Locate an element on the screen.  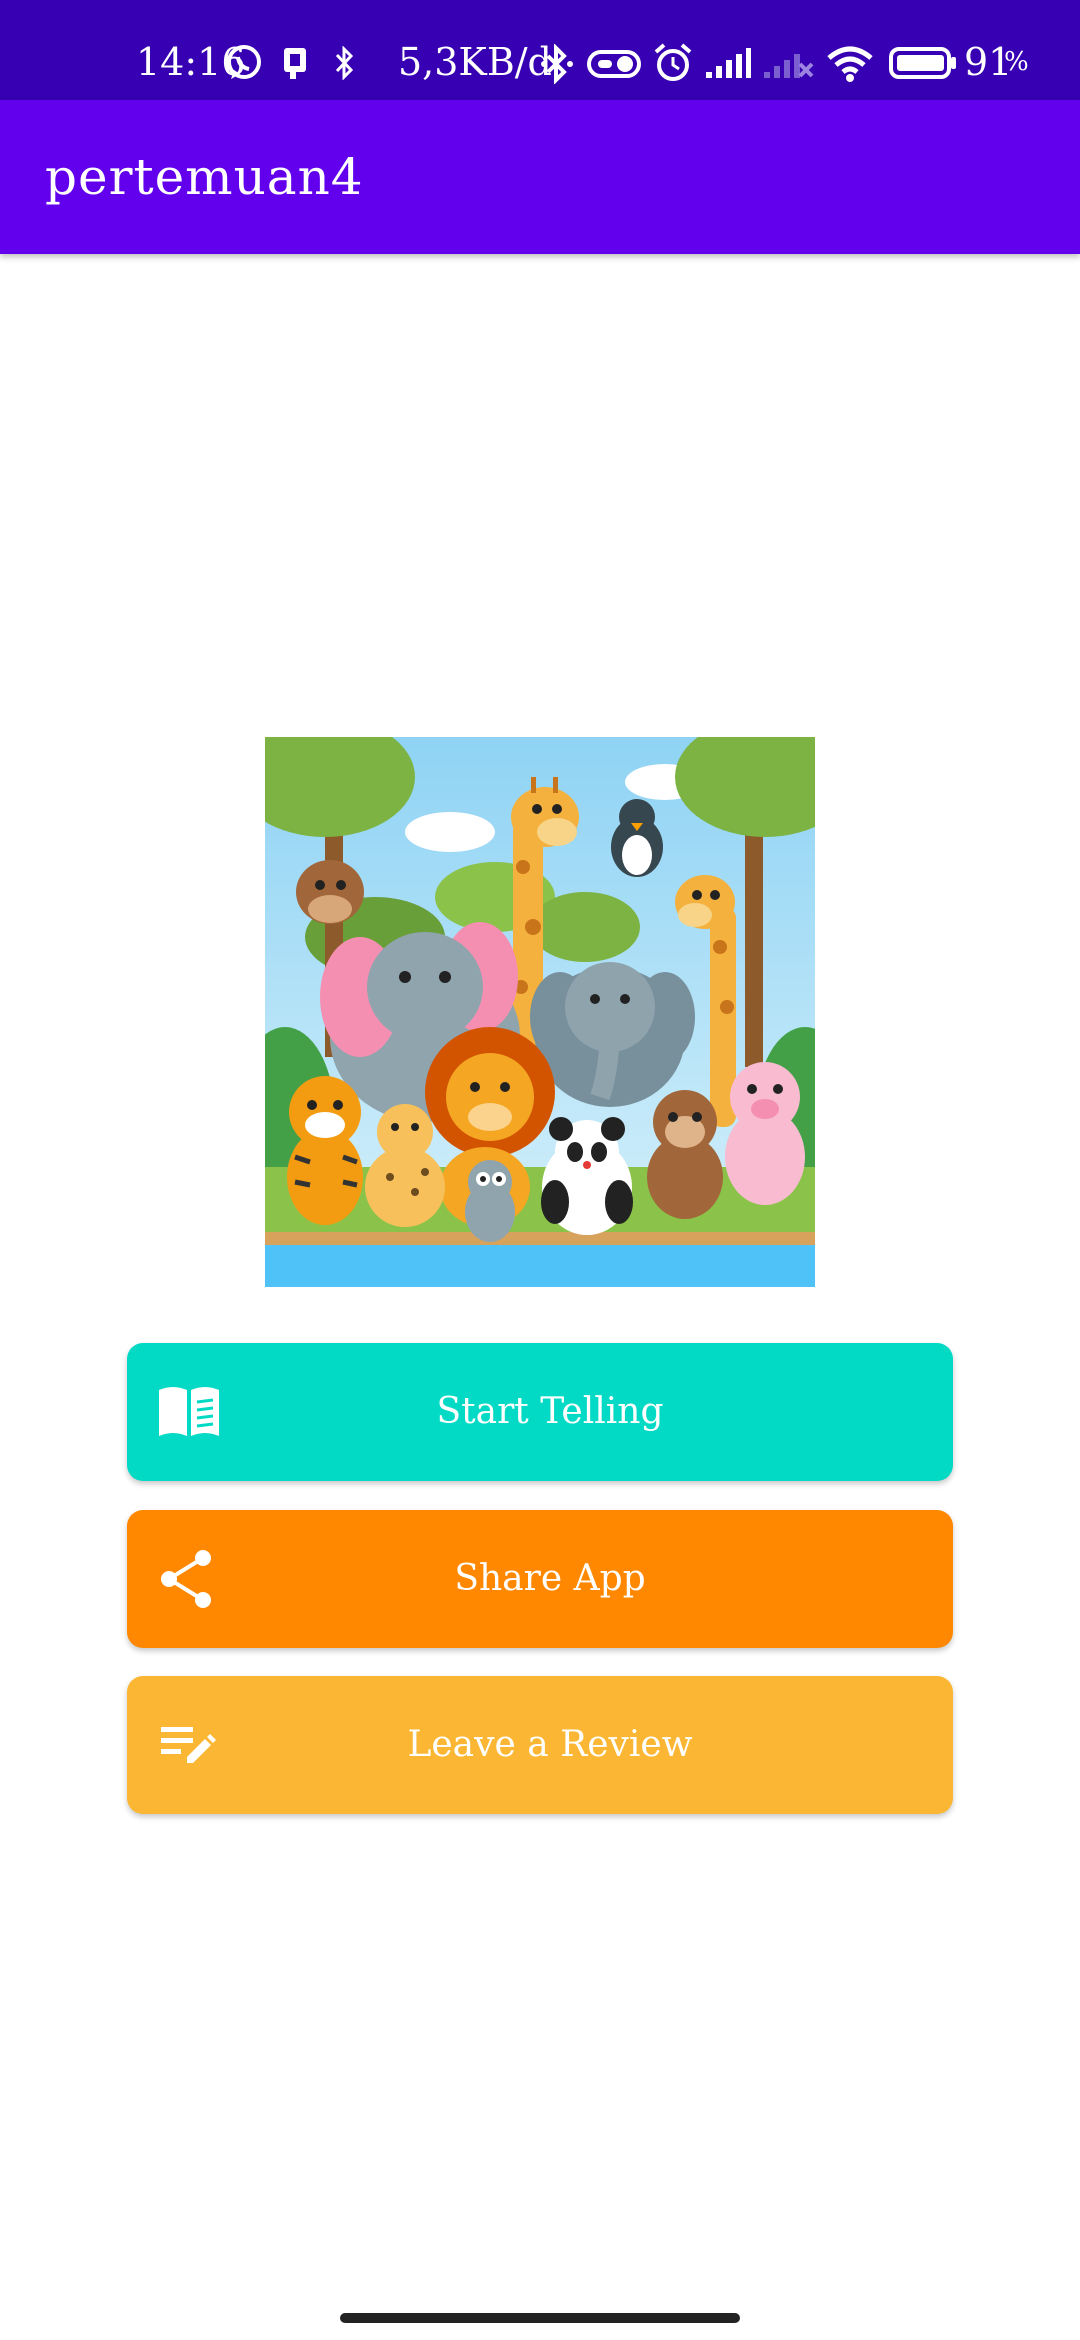
app-title: pertemuan4 is located at coordinates (204, 177).